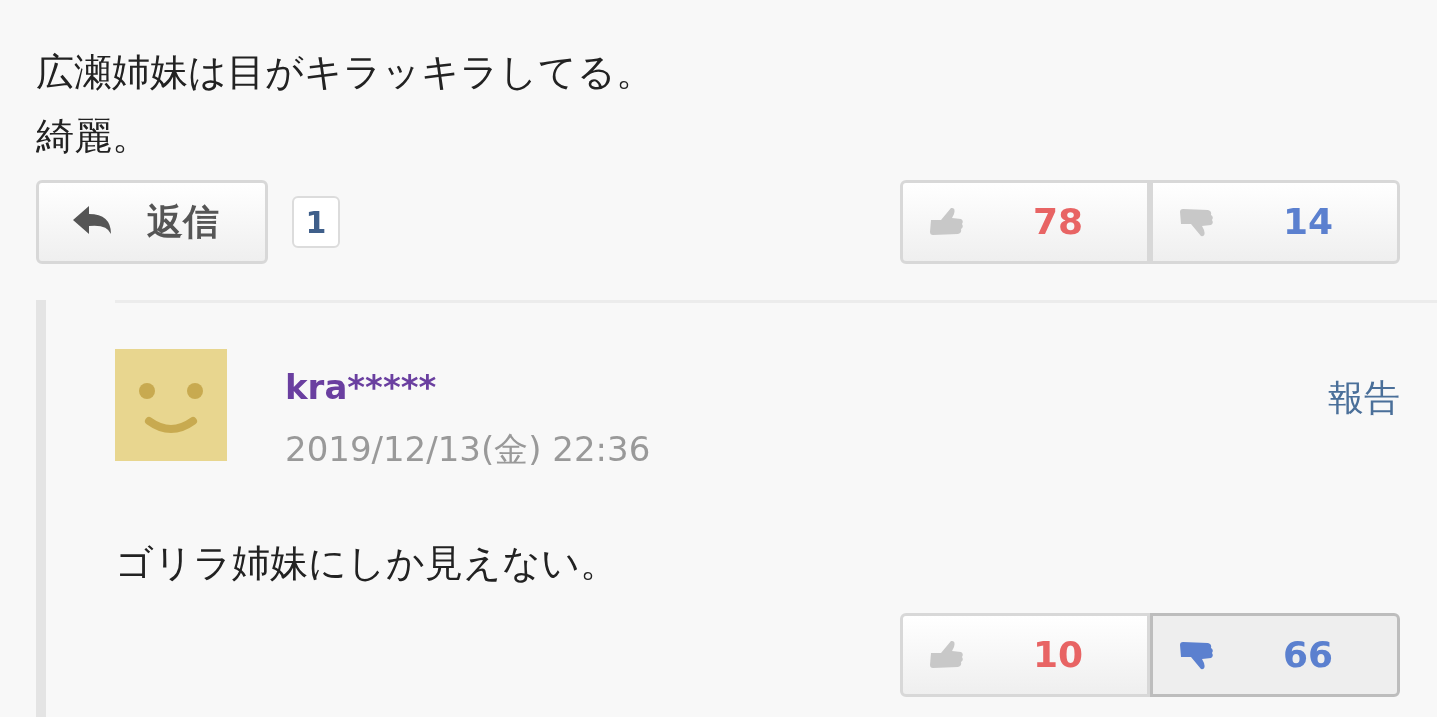  Describe the element at coordinates (345, 72) in the screenshot. I see `comment-text: 広瀬姉妹は目がキラッキラしてる。` at that location.